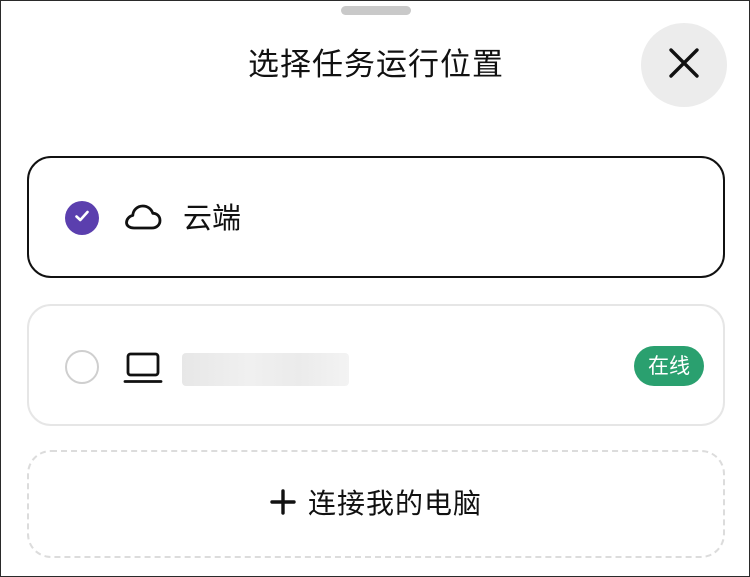  I want to click on laptop-icon, so click(143, 368).